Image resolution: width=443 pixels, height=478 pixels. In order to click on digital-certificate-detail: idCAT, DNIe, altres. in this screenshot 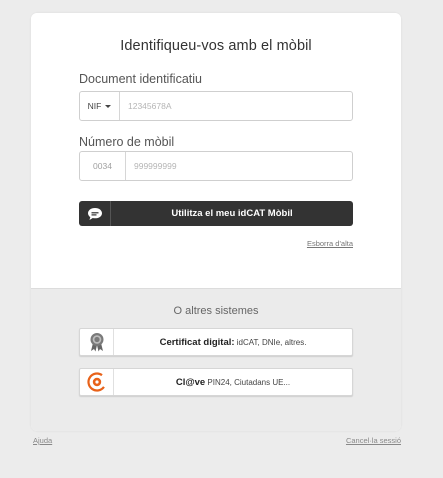, I will do `click(271, 342)`.